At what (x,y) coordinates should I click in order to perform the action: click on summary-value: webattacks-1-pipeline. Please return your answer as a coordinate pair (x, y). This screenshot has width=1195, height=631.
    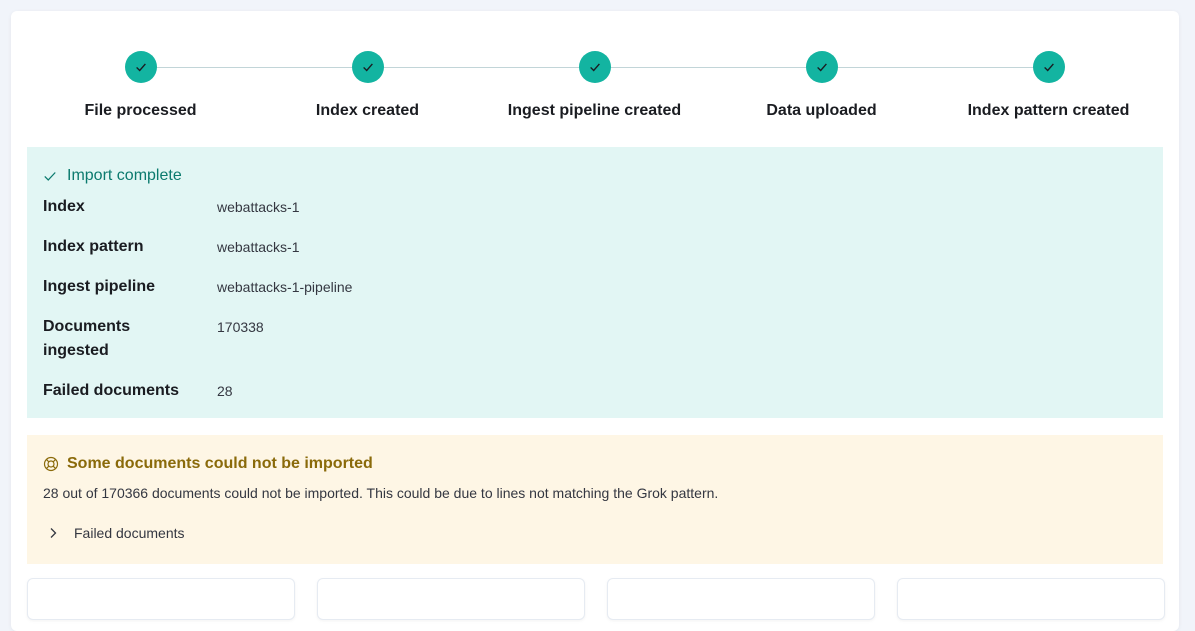
    Looking at the image, I should click on (285, 287).